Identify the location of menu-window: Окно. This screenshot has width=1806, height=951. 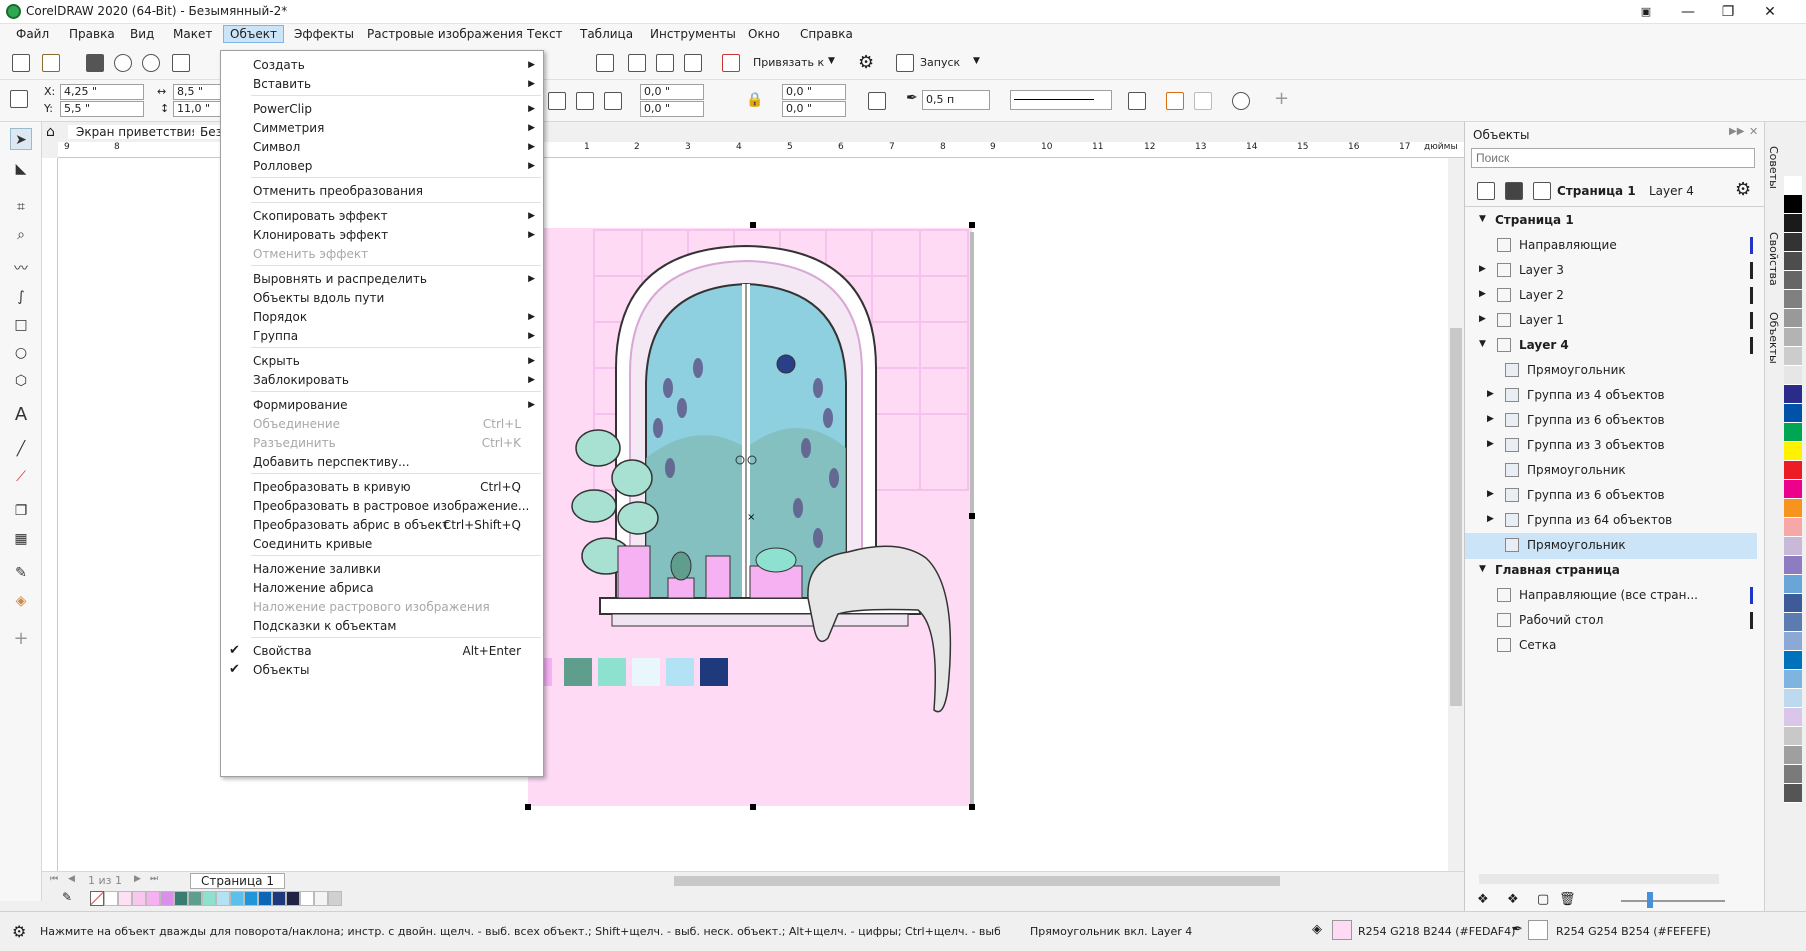
(764, 34).